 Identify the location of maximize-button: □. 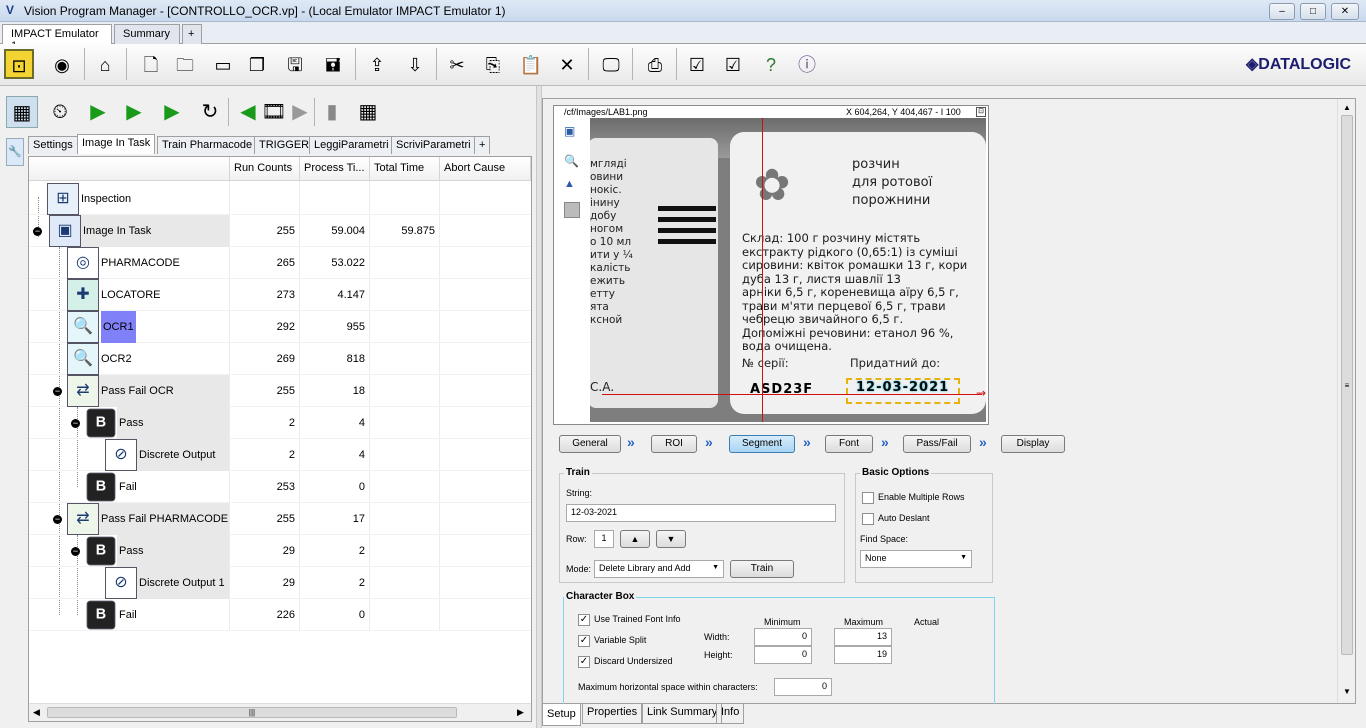
(1313, 11).